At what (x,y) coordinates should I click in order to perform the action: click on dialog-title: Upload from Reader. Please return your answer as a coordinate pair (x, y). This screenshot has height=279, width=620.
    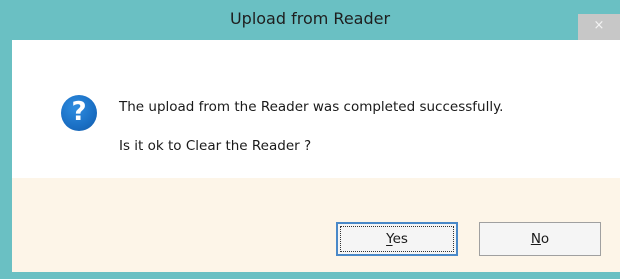
    Looking at the image, I should click on (310, 18).